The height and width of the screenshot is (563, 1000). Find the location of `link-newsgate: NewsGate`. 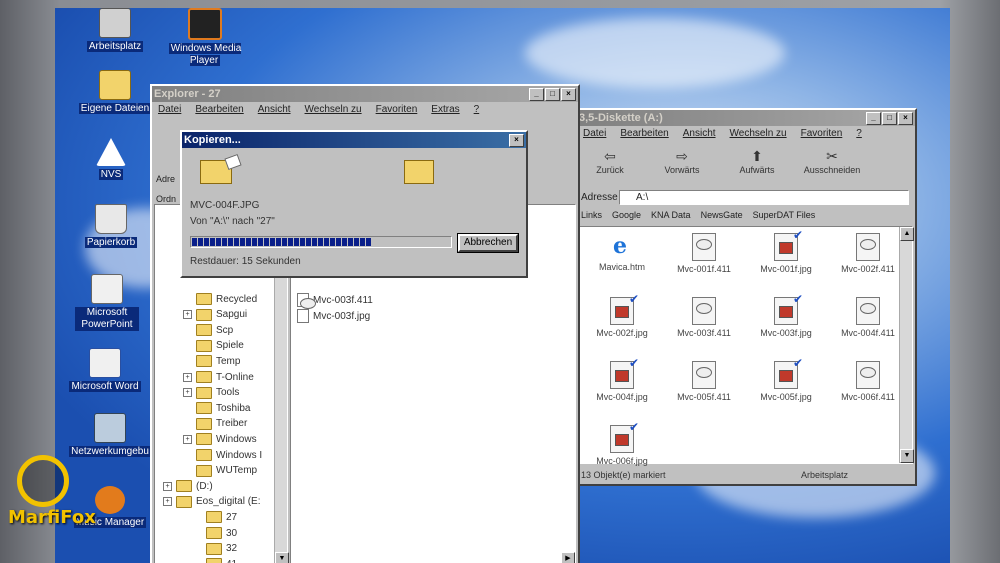

link-newsgate: NewsGate is located at coordinates (722, 215).